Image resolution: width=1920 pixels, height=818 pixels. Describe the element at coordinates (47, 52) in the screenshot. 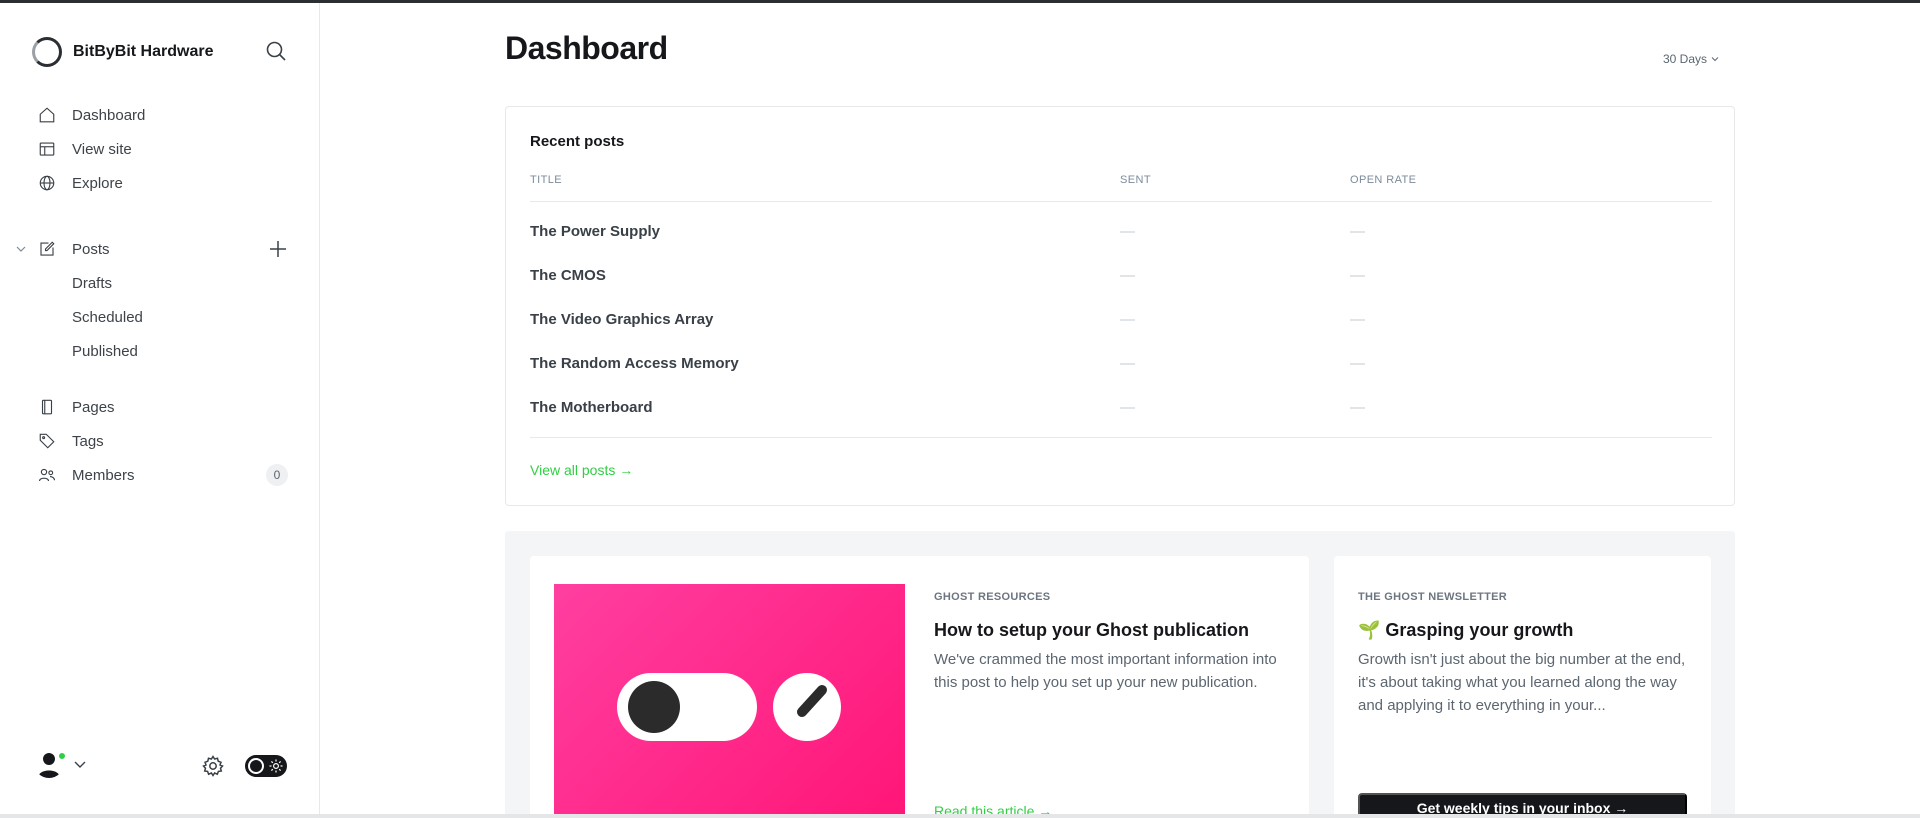

I see `brand-logo-icon` at that location.